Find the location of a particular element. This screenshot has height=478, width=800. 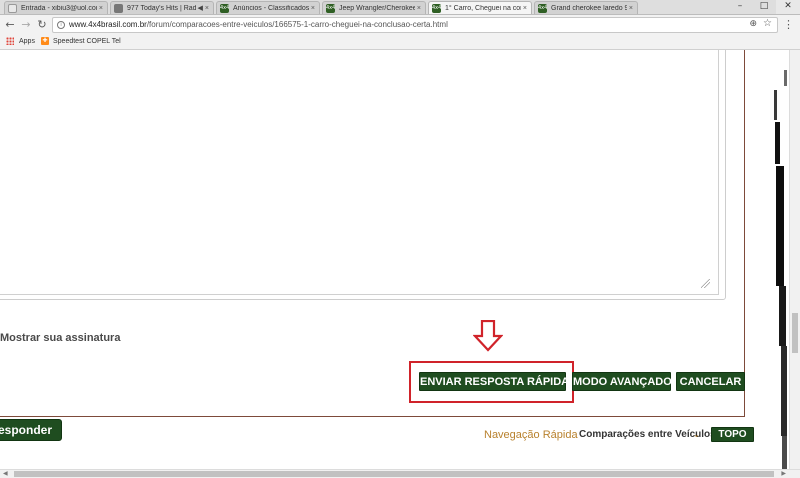

zoom-icon: ⊕ is located at coordinates (753, 24).